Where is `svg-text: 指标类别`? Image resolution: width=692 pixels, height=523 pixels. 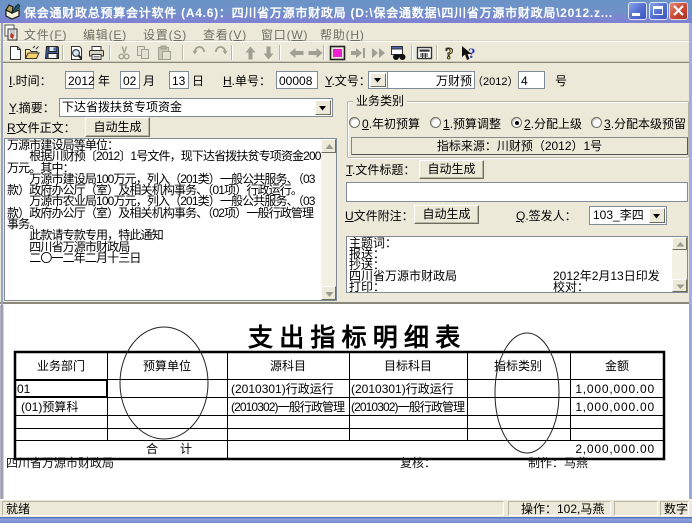 svg-text: 指标类别 is located at coordinates (518, 365).